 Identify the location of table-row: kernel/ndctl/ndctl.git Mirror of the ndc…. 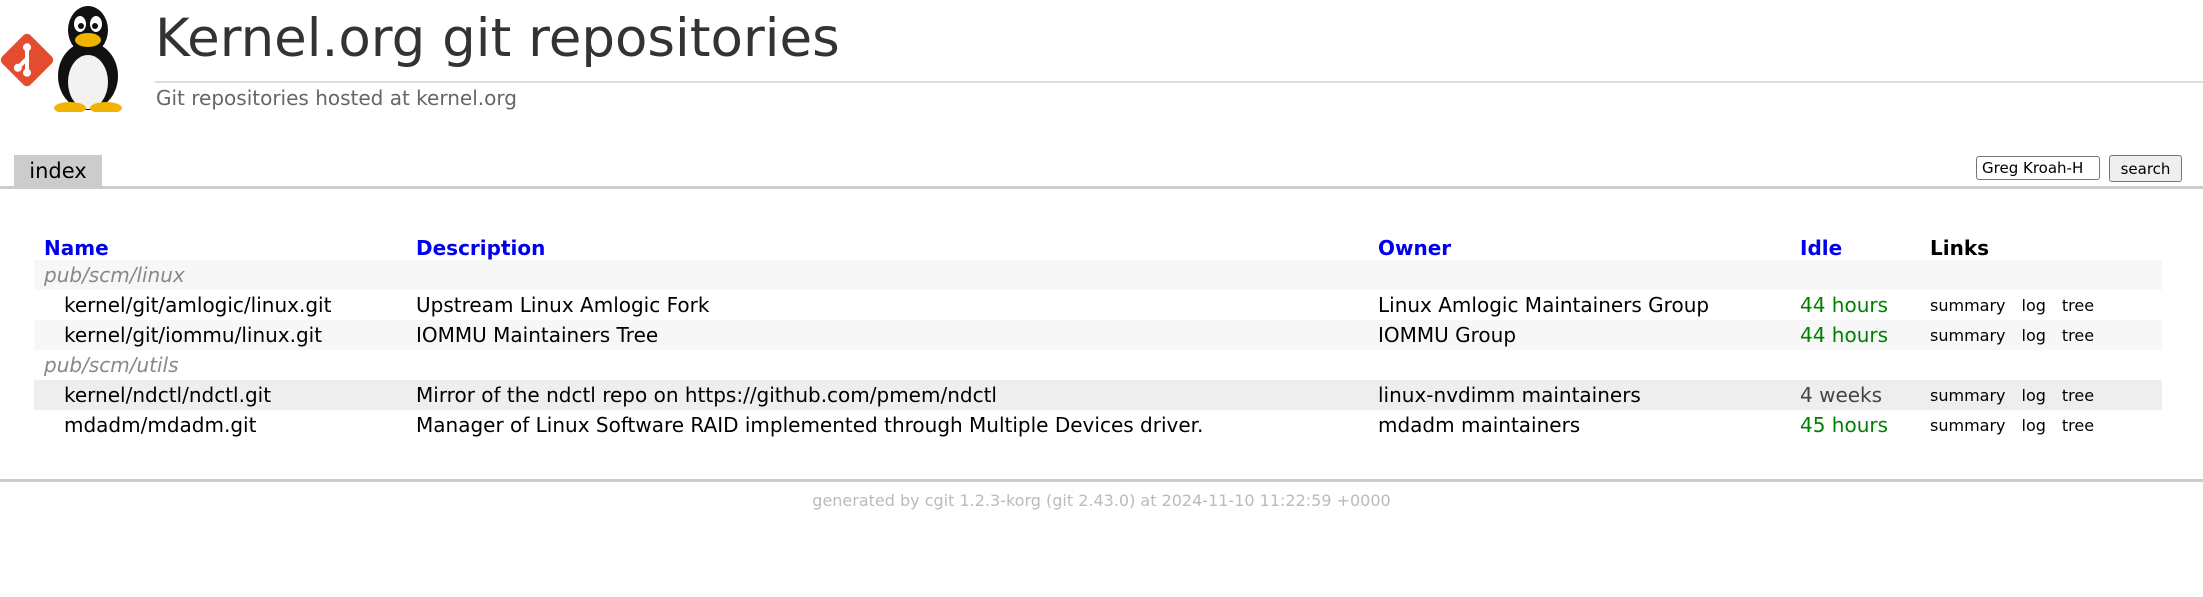
(1098, 395).